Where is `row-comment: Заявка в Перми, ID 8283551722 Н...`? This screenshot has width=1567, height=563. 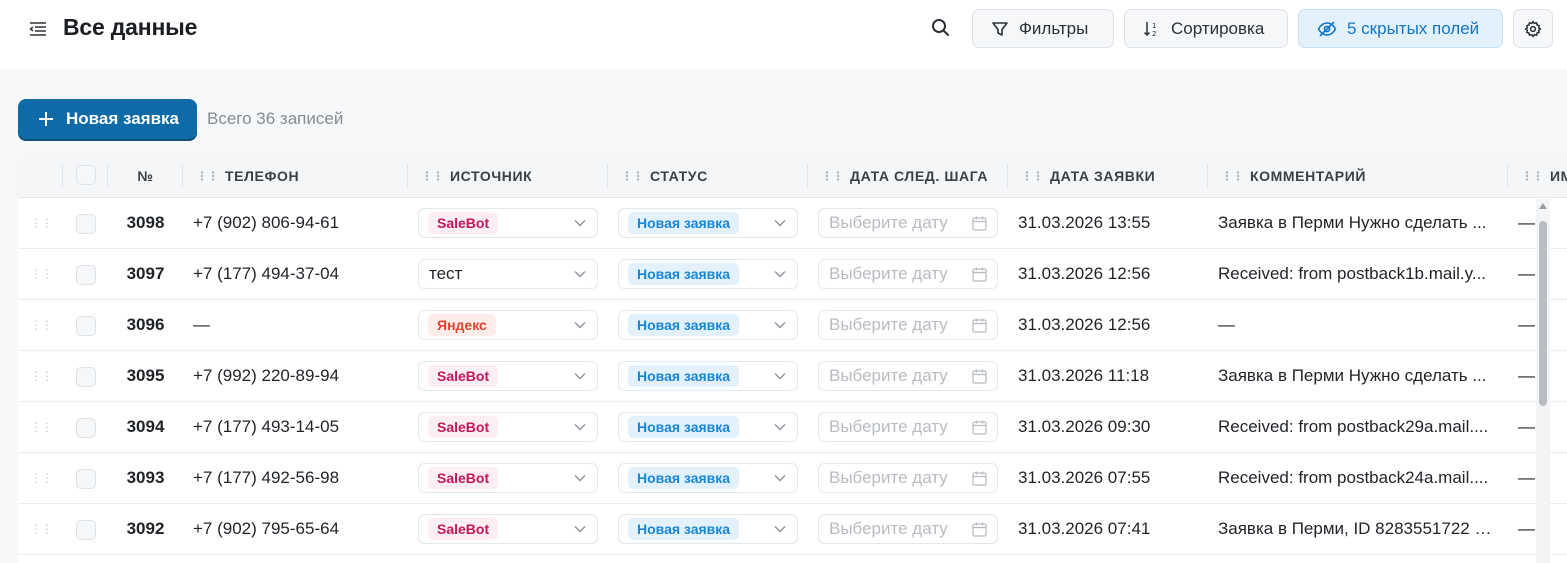
row-comment: Заявка в Перми, ID 8283551722 Н... is located at coordinates (1358, 528).